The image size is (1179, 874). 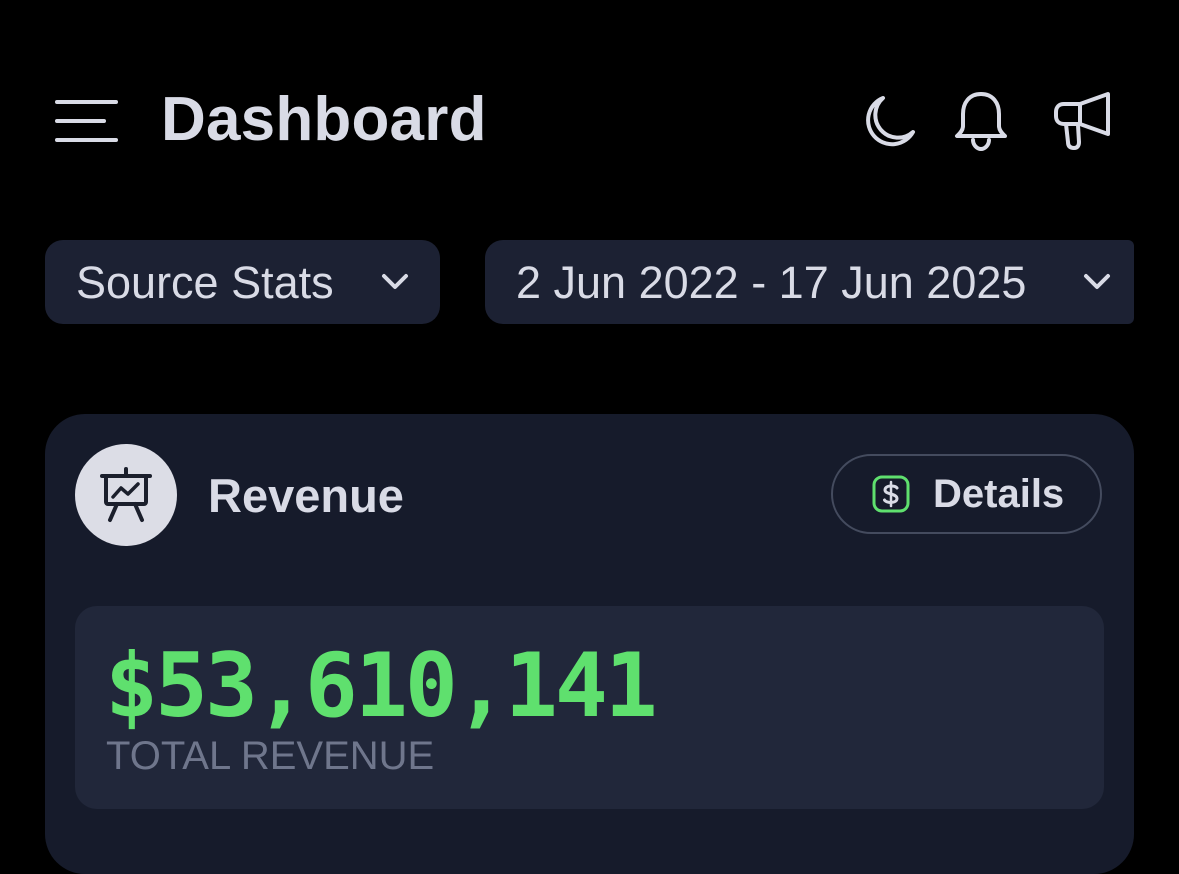 I want to click on date-range-dropdown: 2 Jun 2022 - 17 Jun 2025, so click(x=809, y=282).